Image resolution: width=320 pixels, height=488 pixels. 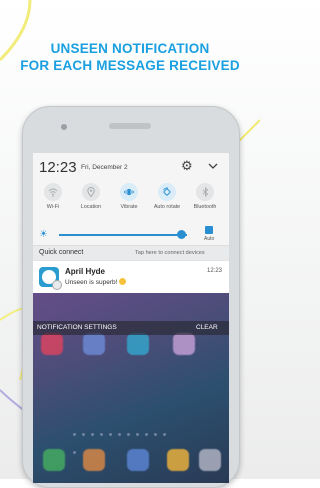 What do you see at coordinates (57, 285) in the screenshot?
I see `small-badge-icon` at bounding box center [57, 285].